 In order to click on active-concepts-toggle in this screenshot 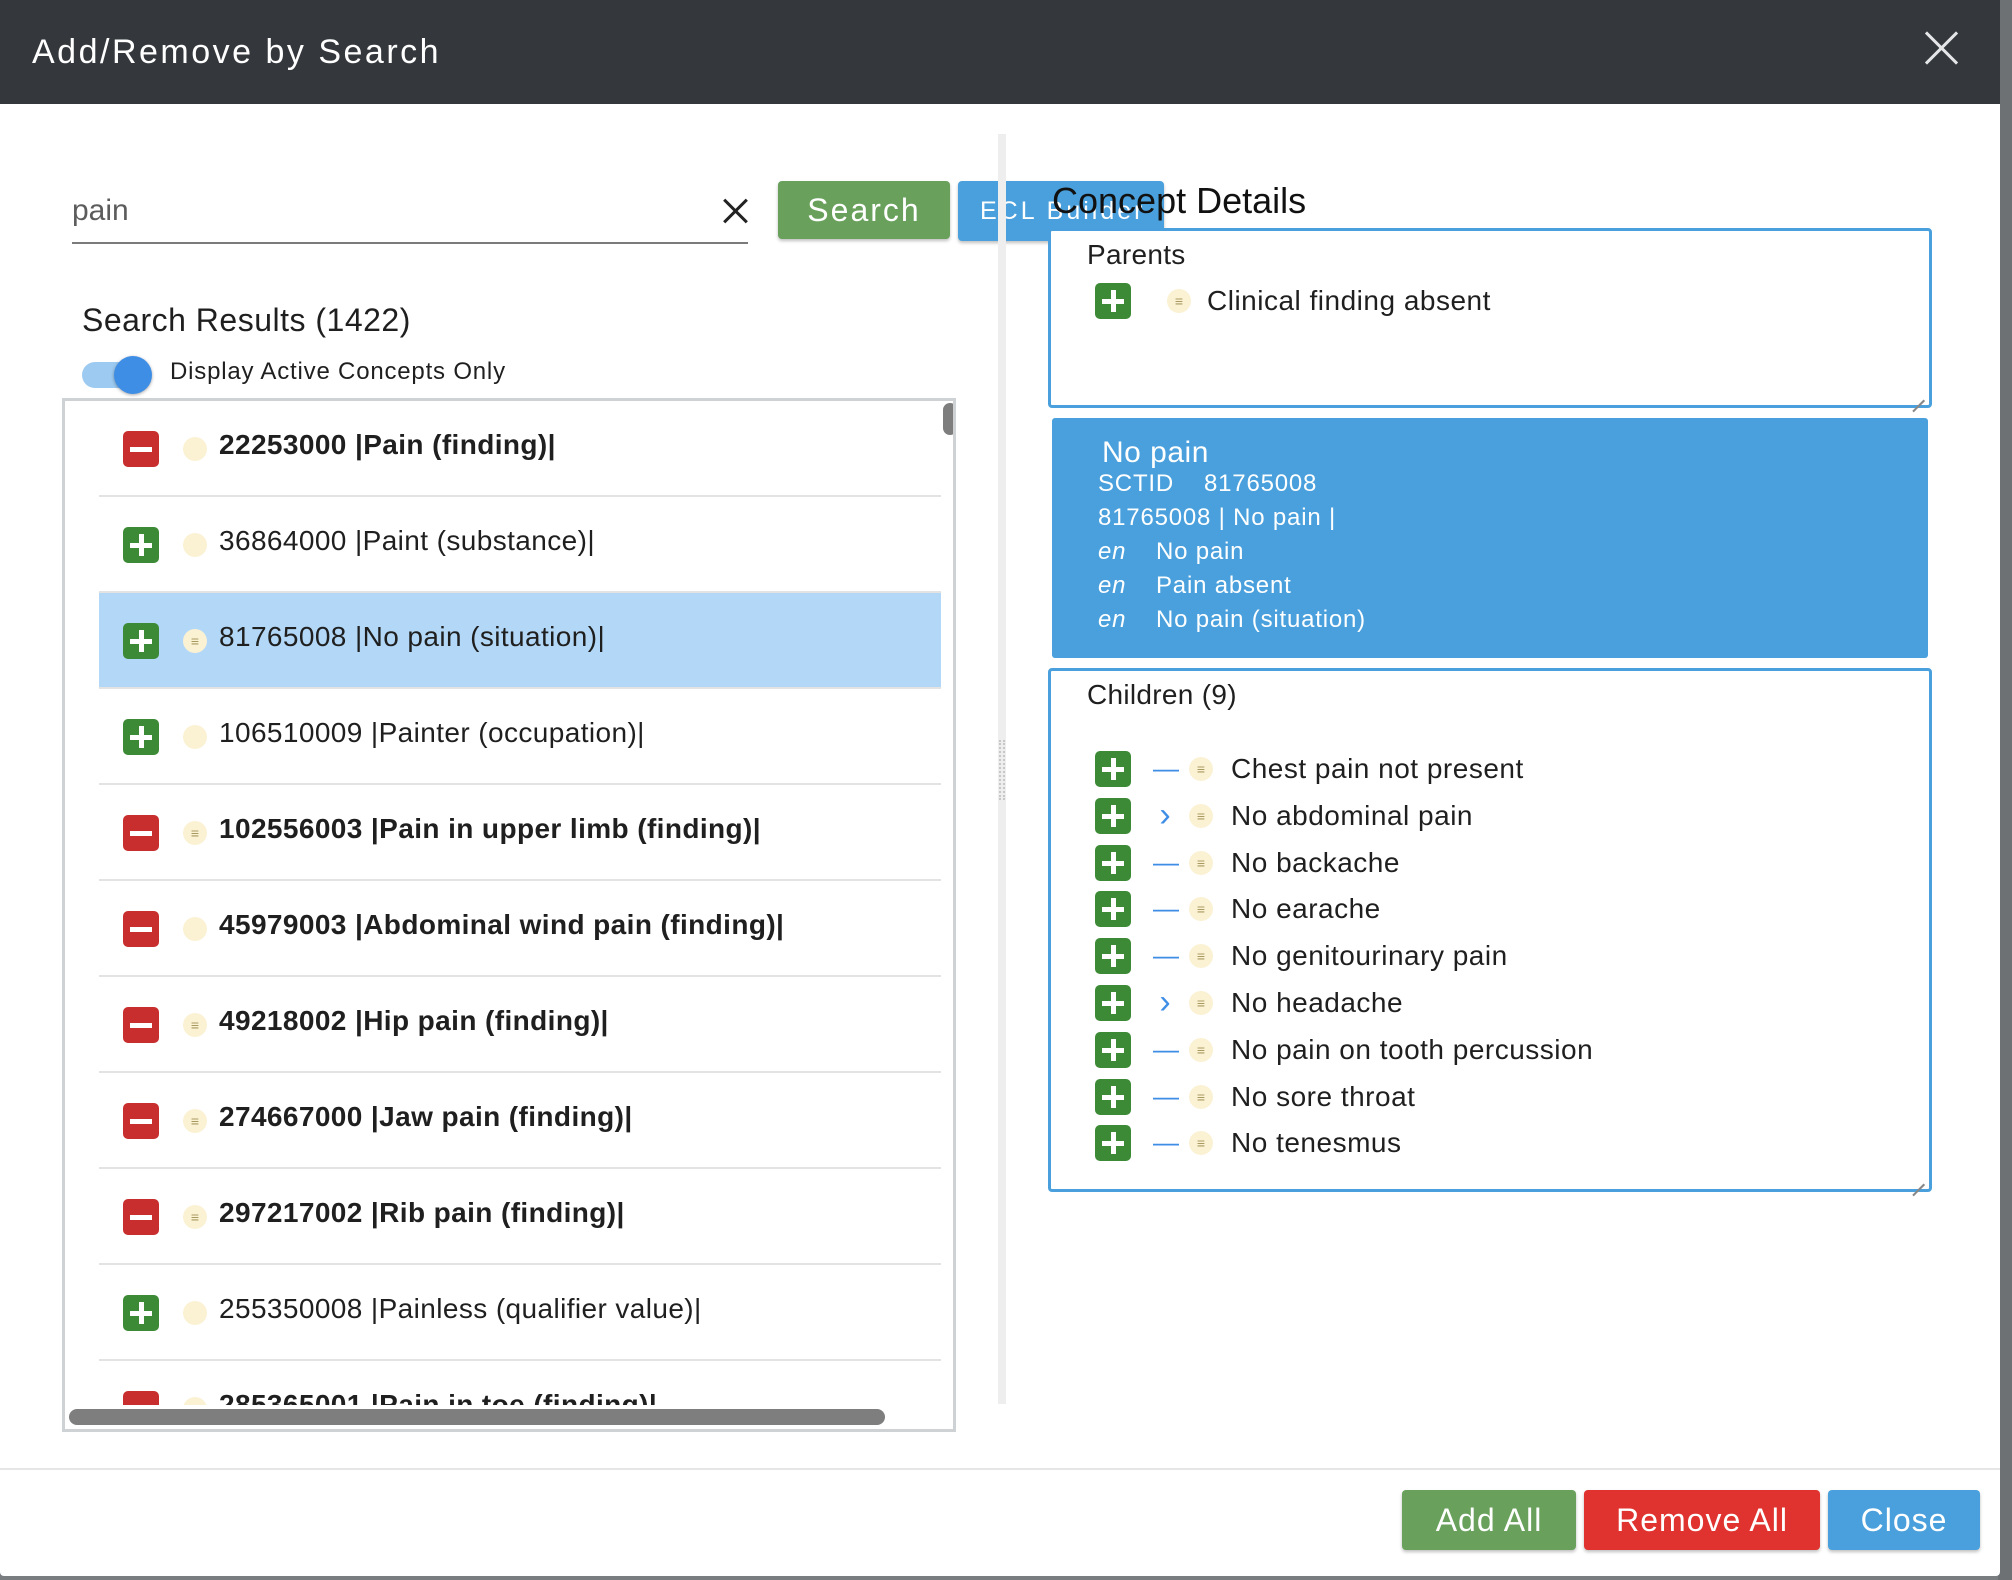, I will do `click(118, 375)`.